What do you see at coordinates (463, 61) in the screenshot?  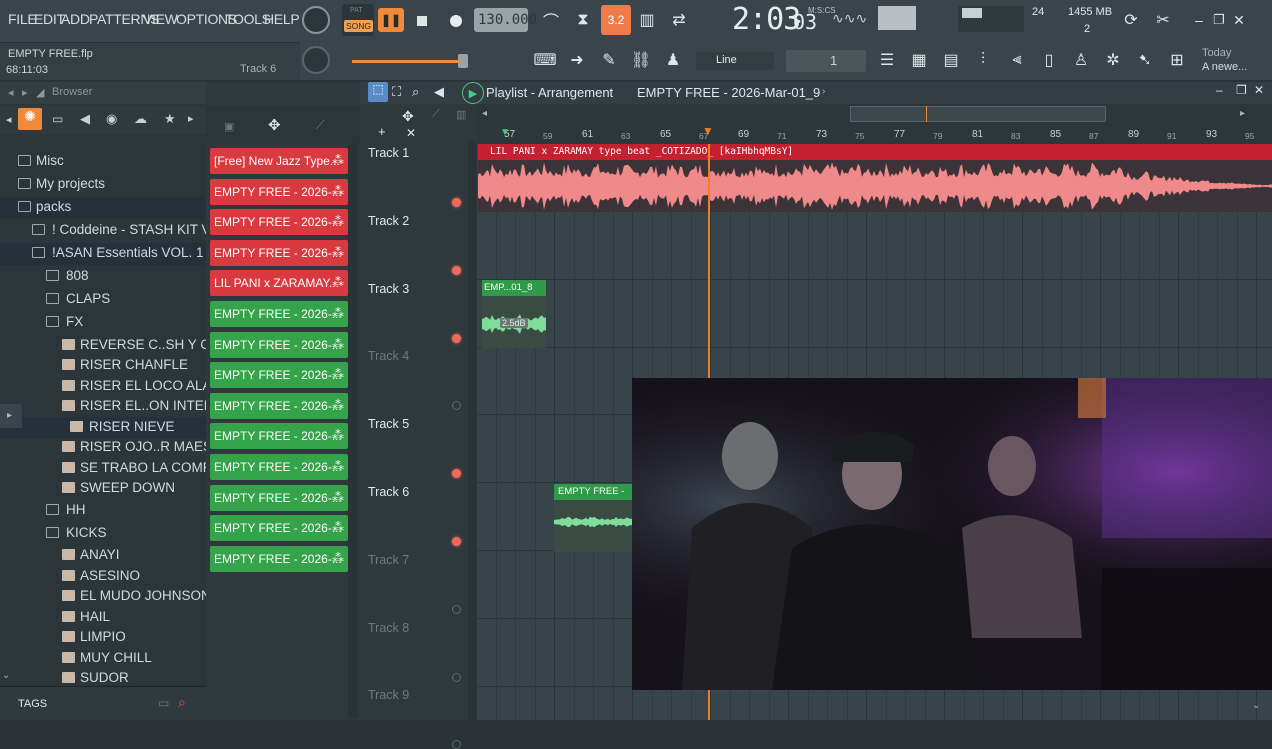 I see `slider-handle` at bounding box center [463, 61].